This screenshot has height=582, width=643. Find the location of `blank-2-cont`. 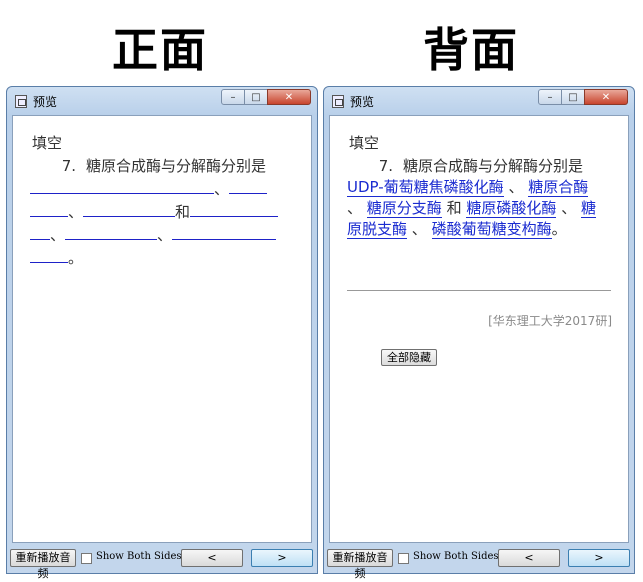

blank-2-cont is located at coordinates (49, 208).